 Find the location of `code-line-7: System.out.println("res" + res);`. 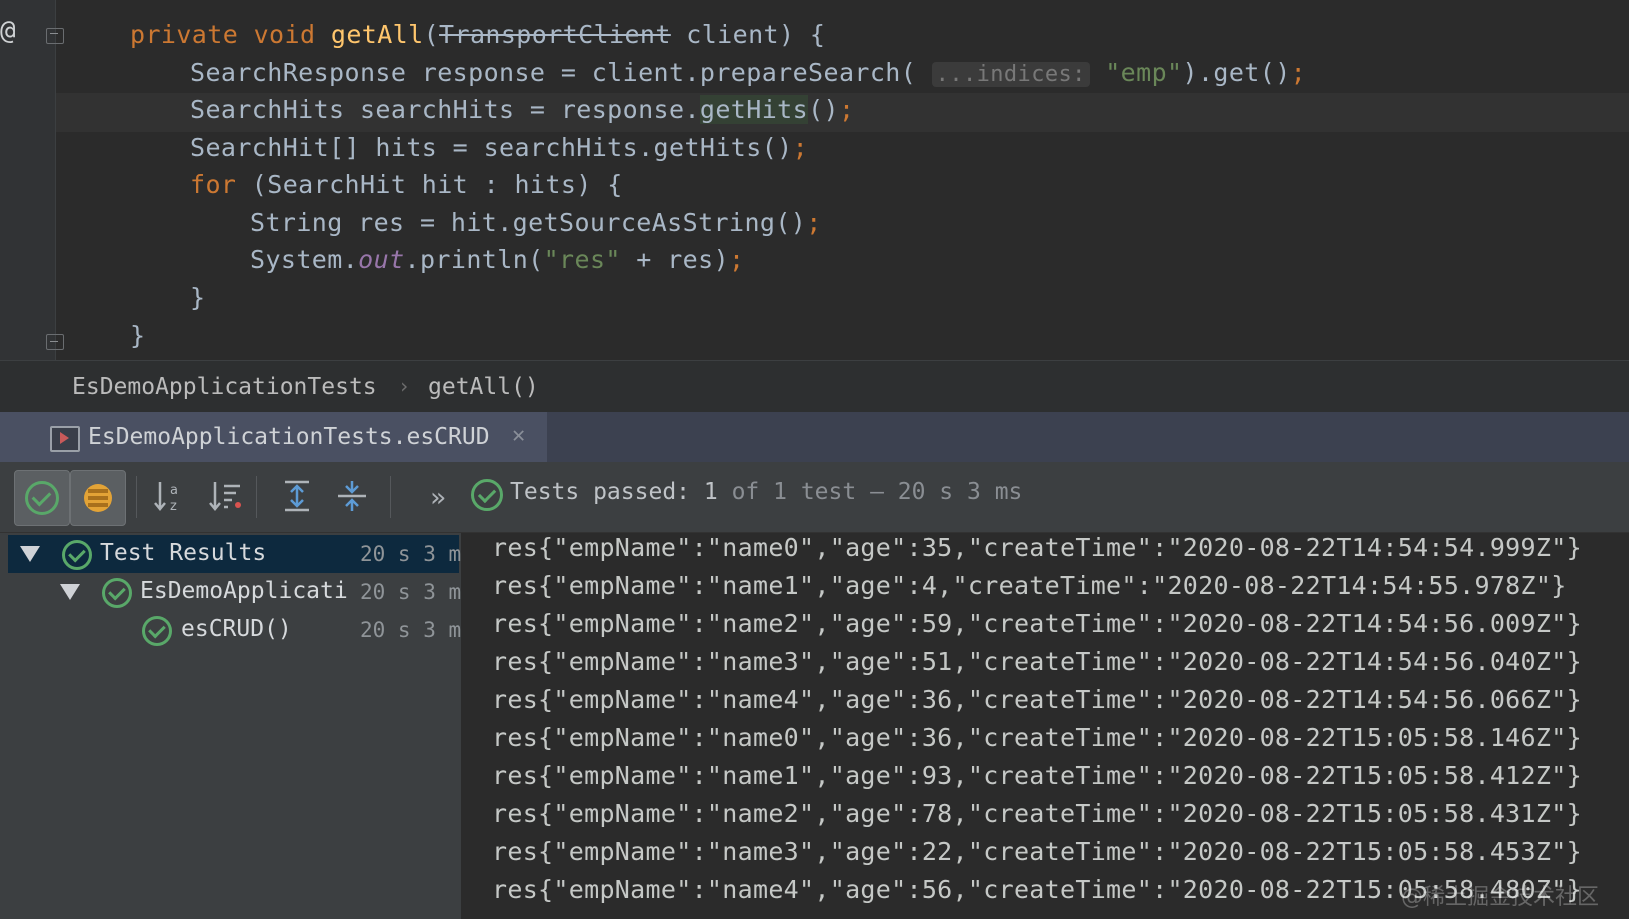

code-line-7: System.out.println("res" + res); is located at coordinates (497, 259).